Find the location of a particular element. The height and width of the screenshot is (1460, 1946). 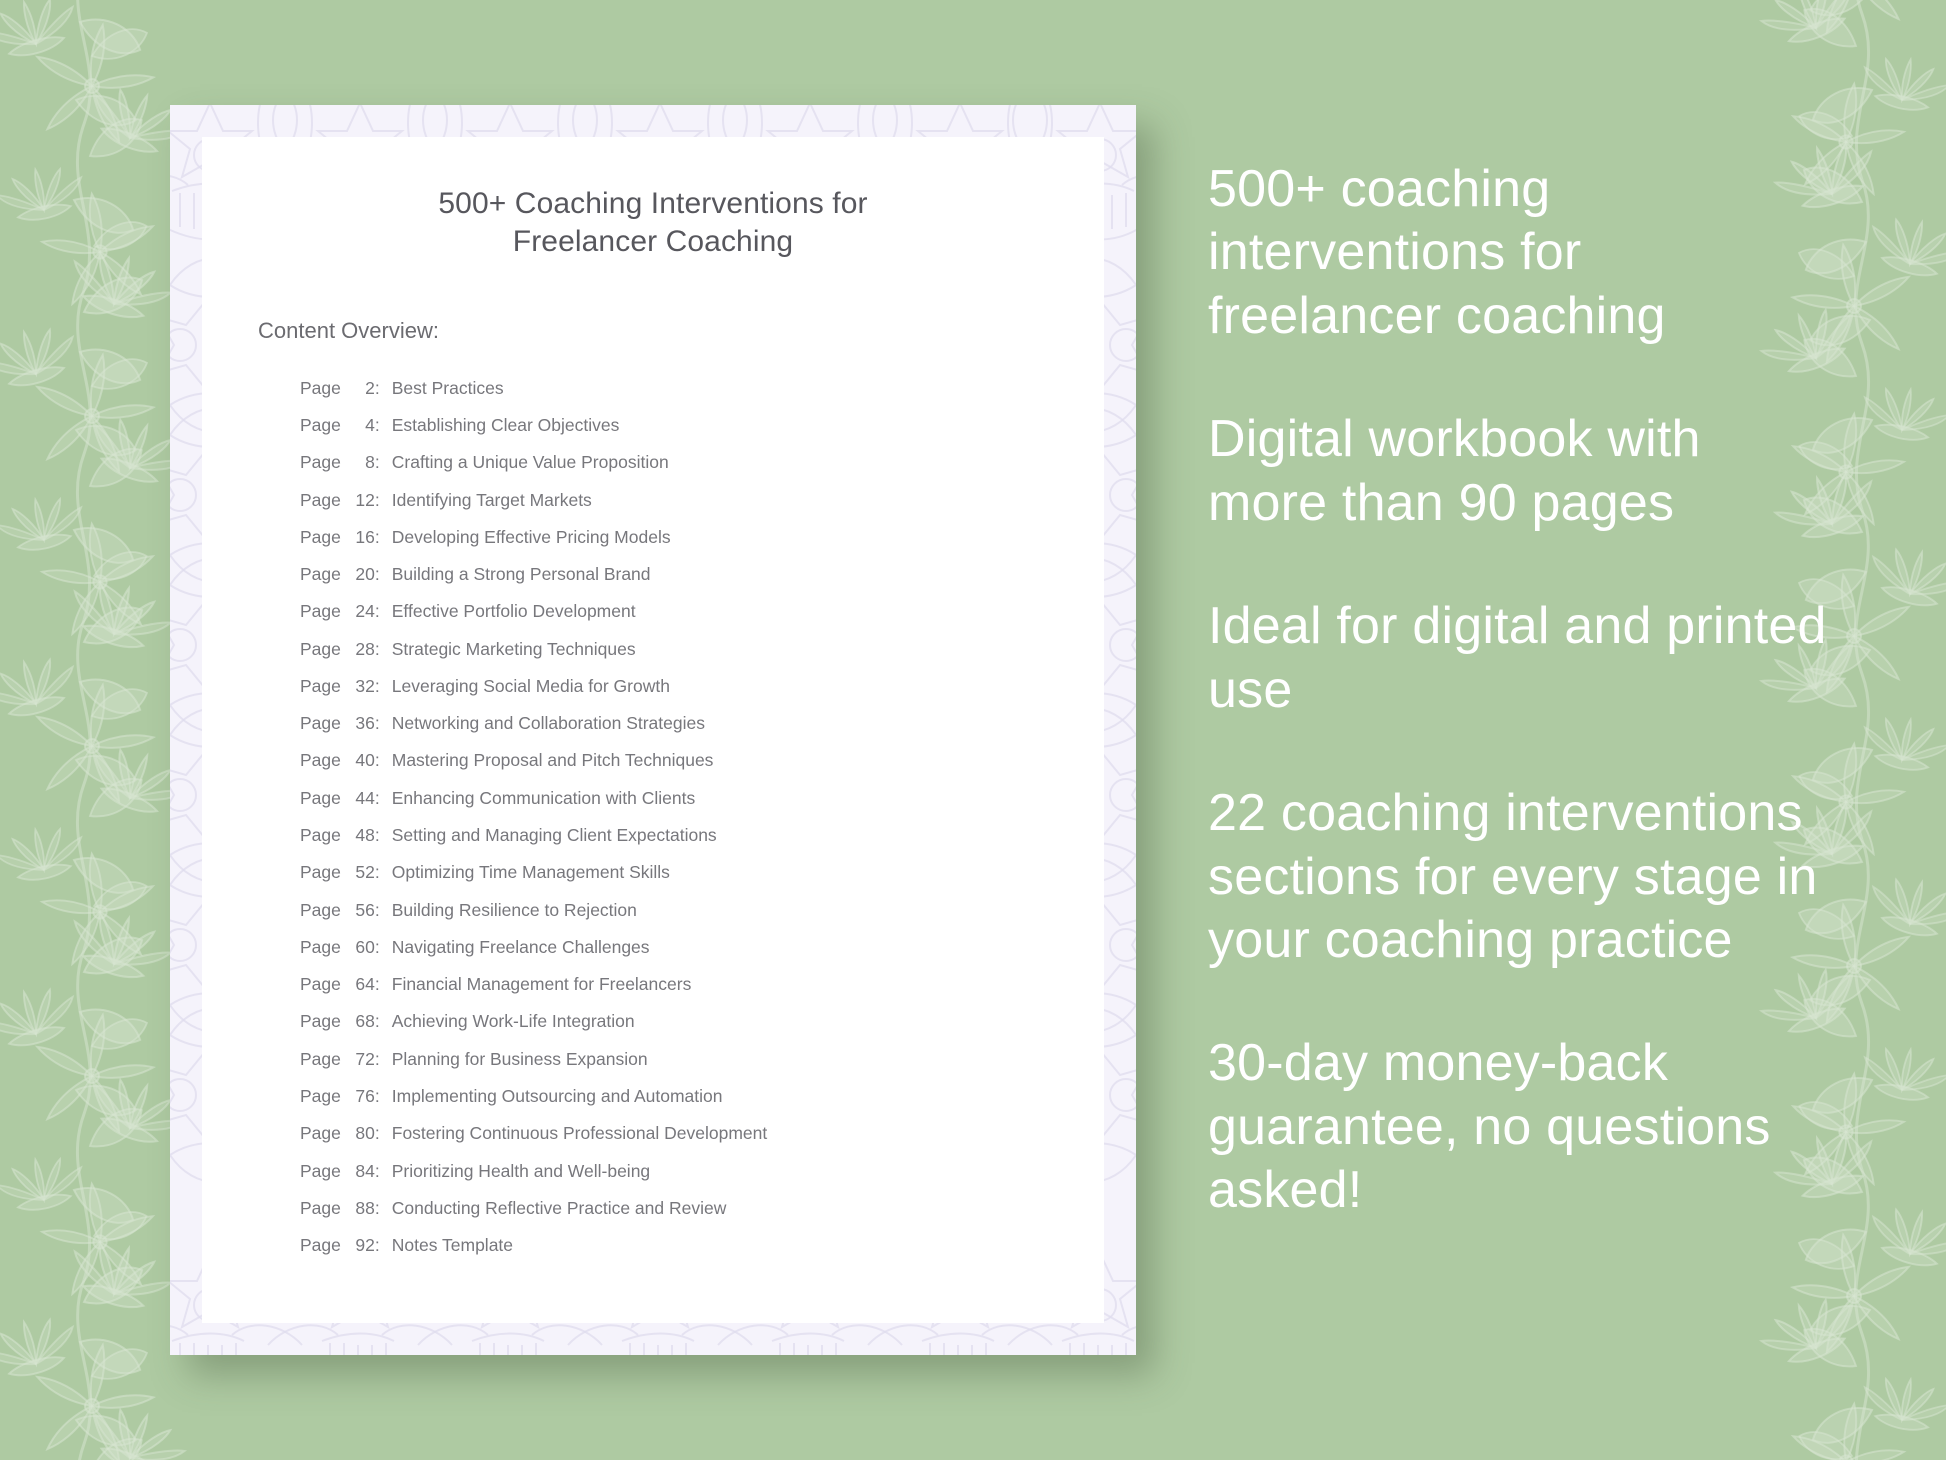

toc-page-number: 44 is located at coordinates (365, 797).